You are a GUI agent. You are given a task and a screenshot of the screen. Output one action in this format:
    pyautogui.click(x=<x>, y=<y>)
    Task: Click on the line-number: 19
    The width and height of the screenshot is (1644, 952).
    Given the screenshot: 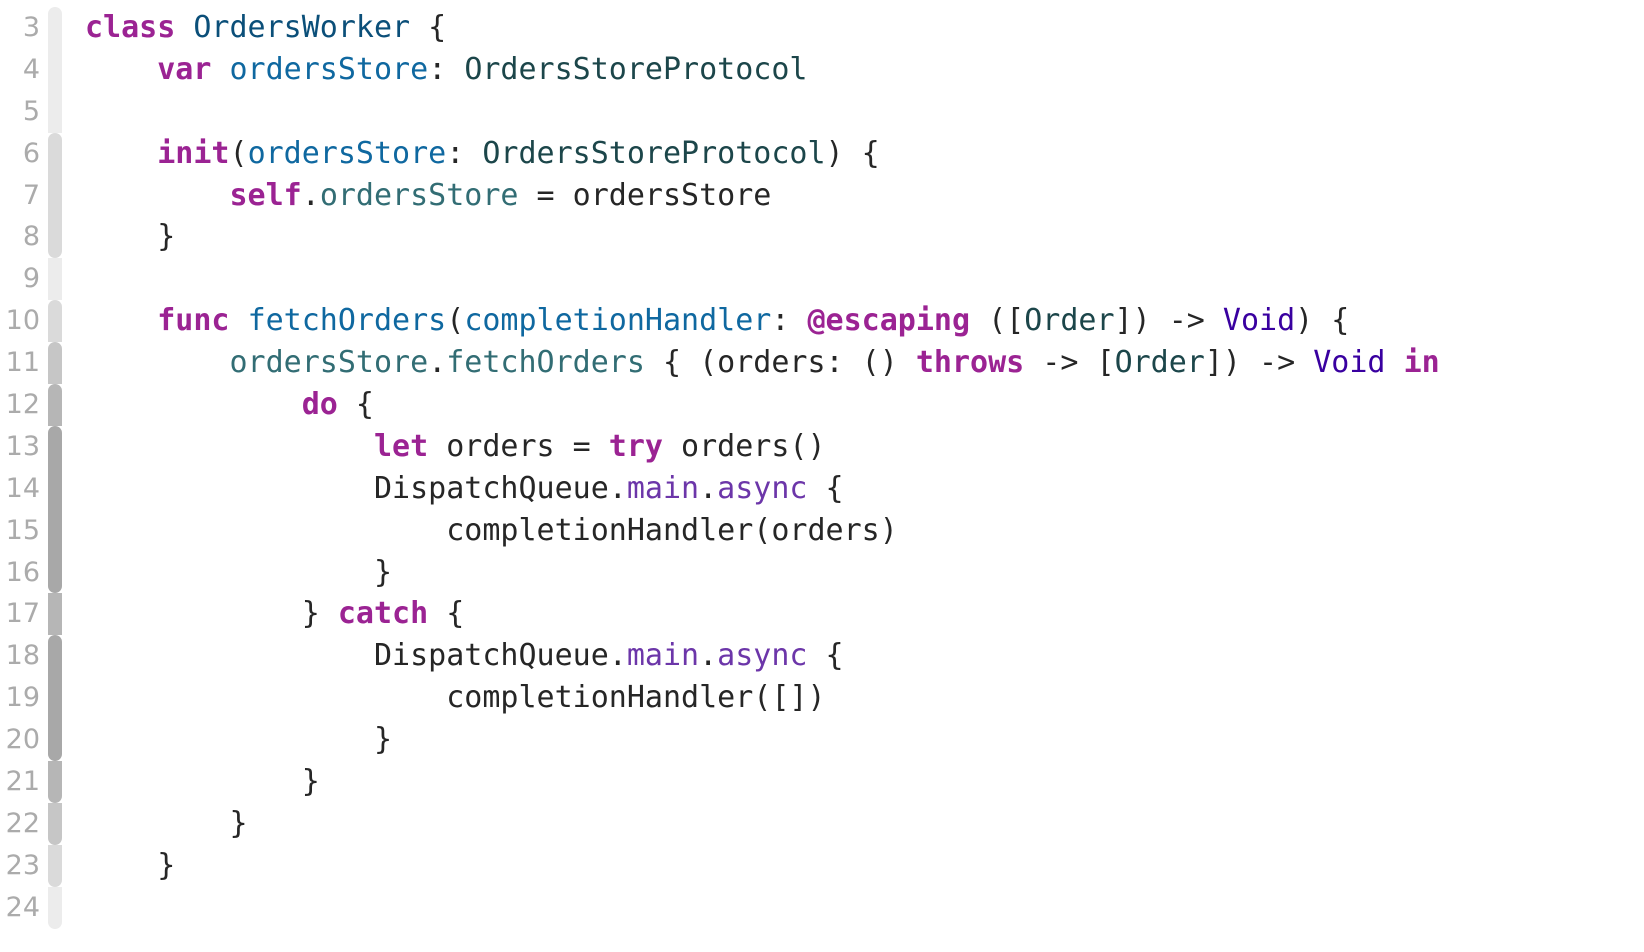 What is the action you would take?
    pyautogui.click(x=20, y=698)
    